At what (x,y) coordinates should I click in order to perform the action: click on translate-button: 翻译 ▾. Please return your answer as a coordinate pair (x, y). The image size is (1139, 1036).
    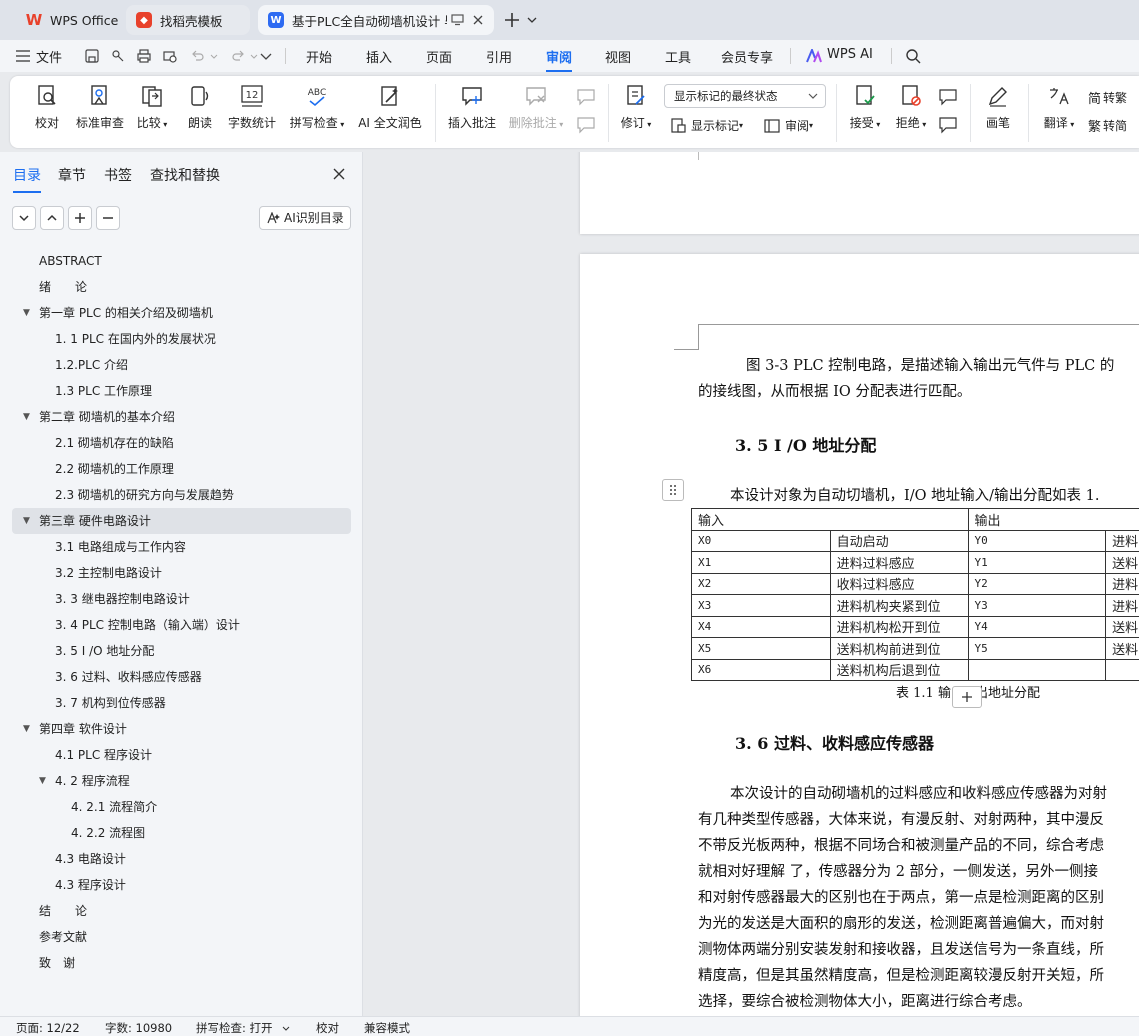
    Looking at the image, I should click on (1059, 107).